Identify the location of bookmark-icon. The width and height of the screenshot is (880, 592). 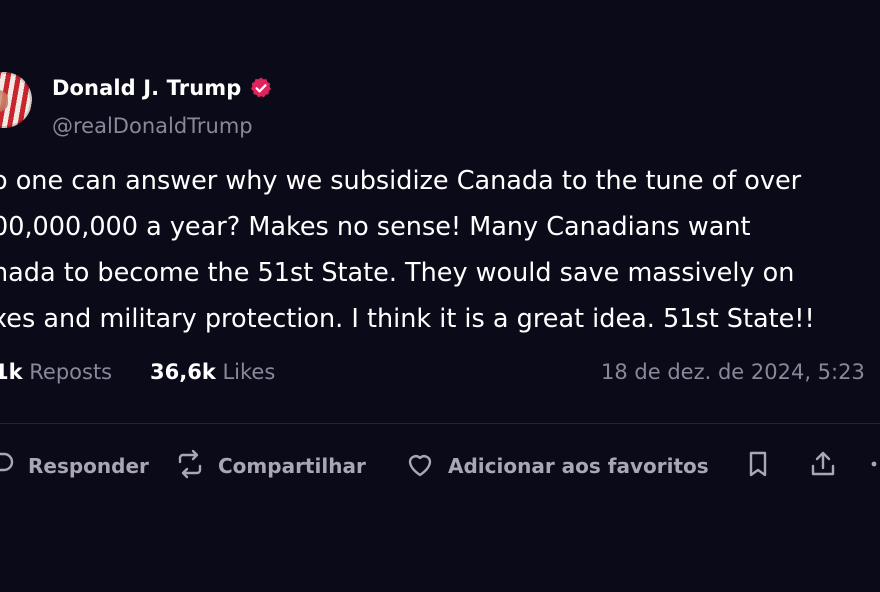
(758, 466).